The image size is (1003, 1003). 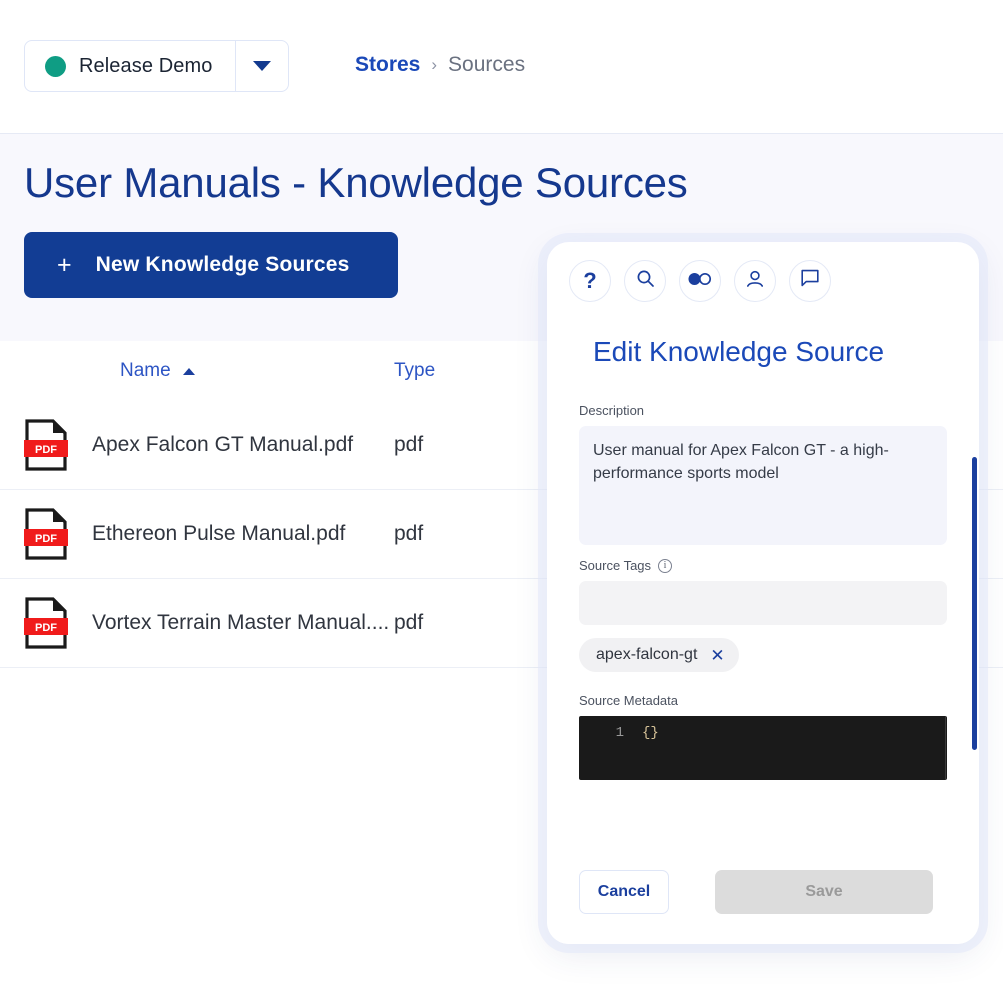 I want to click on column-header-type: Type, so click(x=414, y=371).